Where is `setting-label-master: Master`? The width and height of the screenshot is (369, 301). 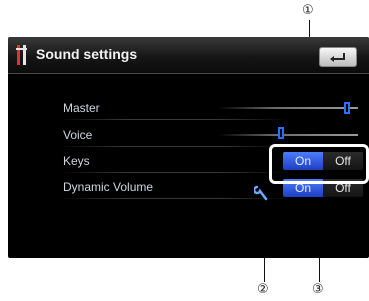
setting-label-master: Master is located at coordinates (81, 108).